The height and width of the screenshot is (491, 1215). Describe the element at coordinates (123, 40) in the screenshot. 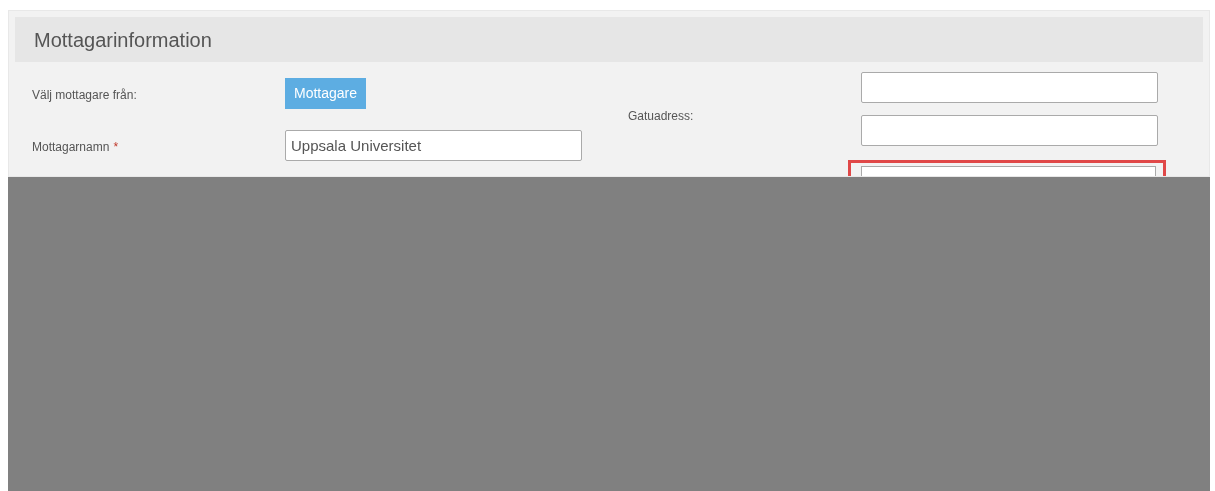

I see `panel-title: Mottagarinformation` at that location.